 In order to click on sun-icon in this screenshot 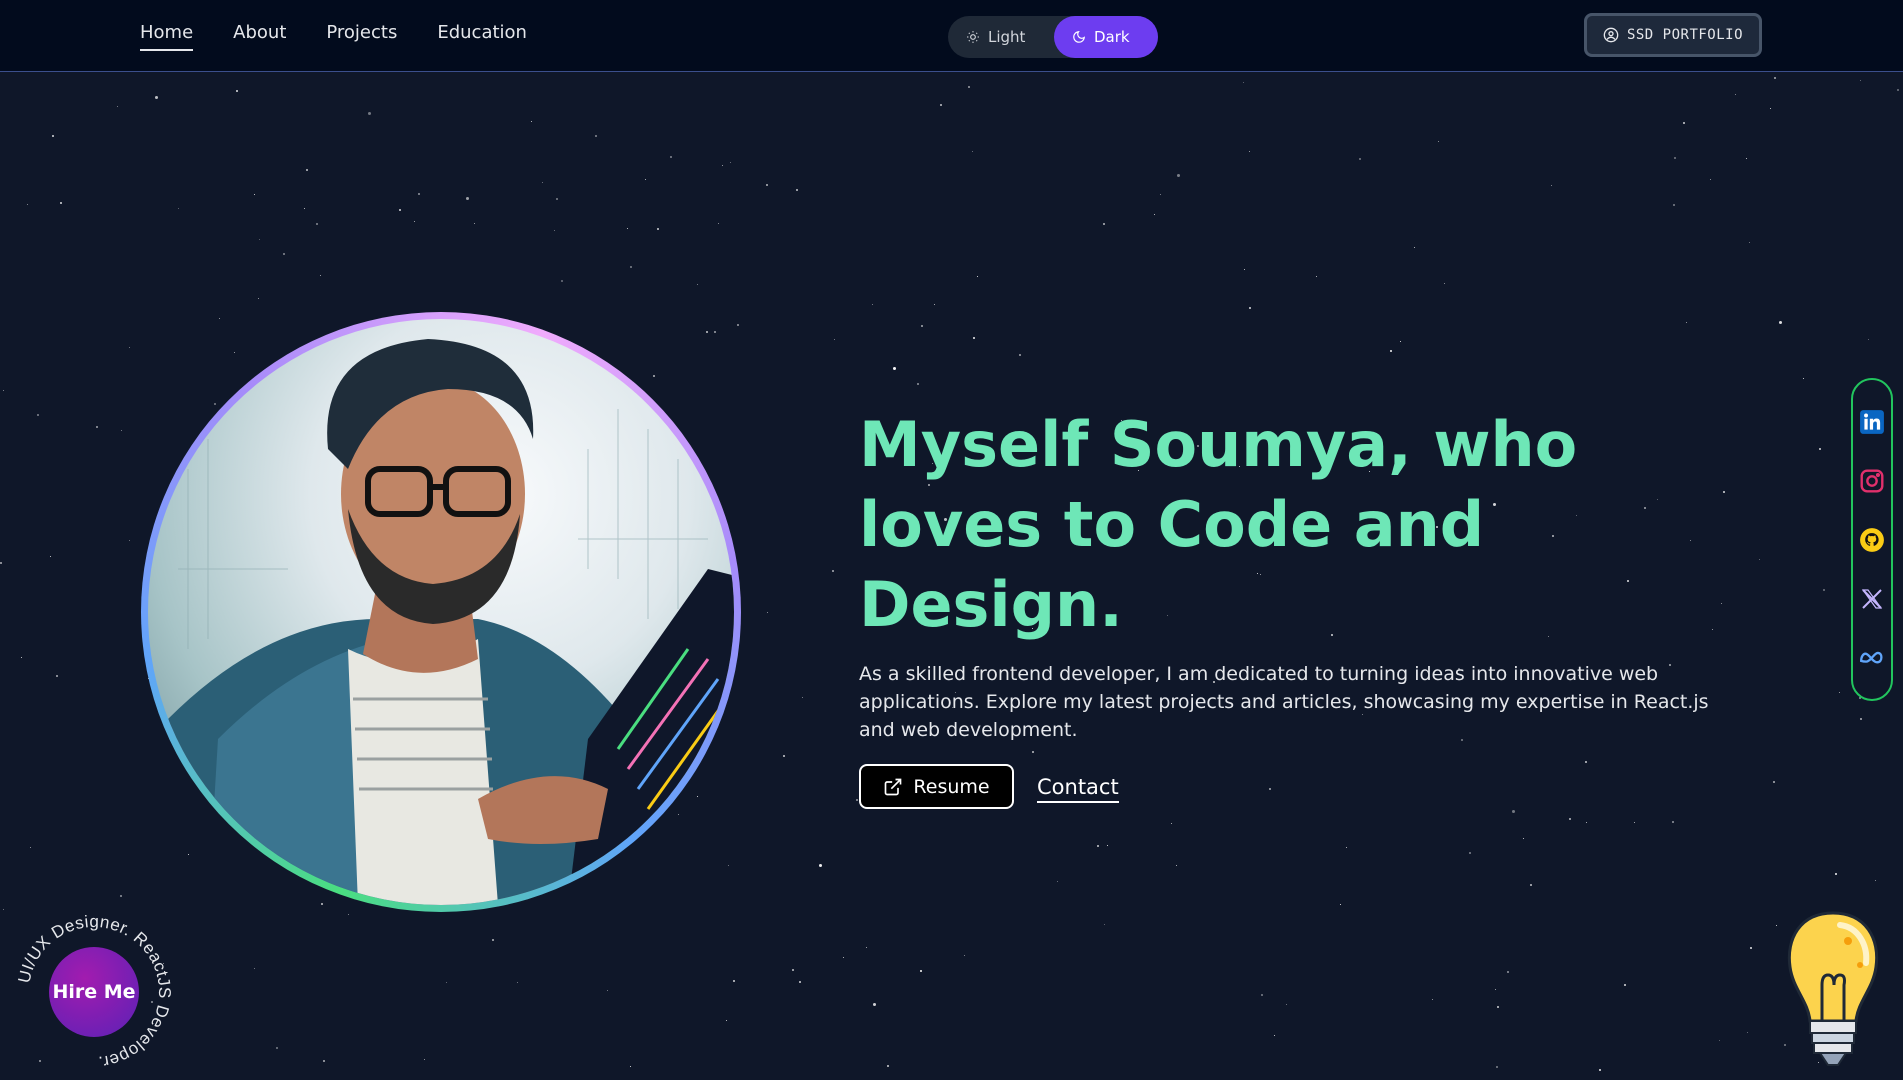, I will do `click(973, 37)`.